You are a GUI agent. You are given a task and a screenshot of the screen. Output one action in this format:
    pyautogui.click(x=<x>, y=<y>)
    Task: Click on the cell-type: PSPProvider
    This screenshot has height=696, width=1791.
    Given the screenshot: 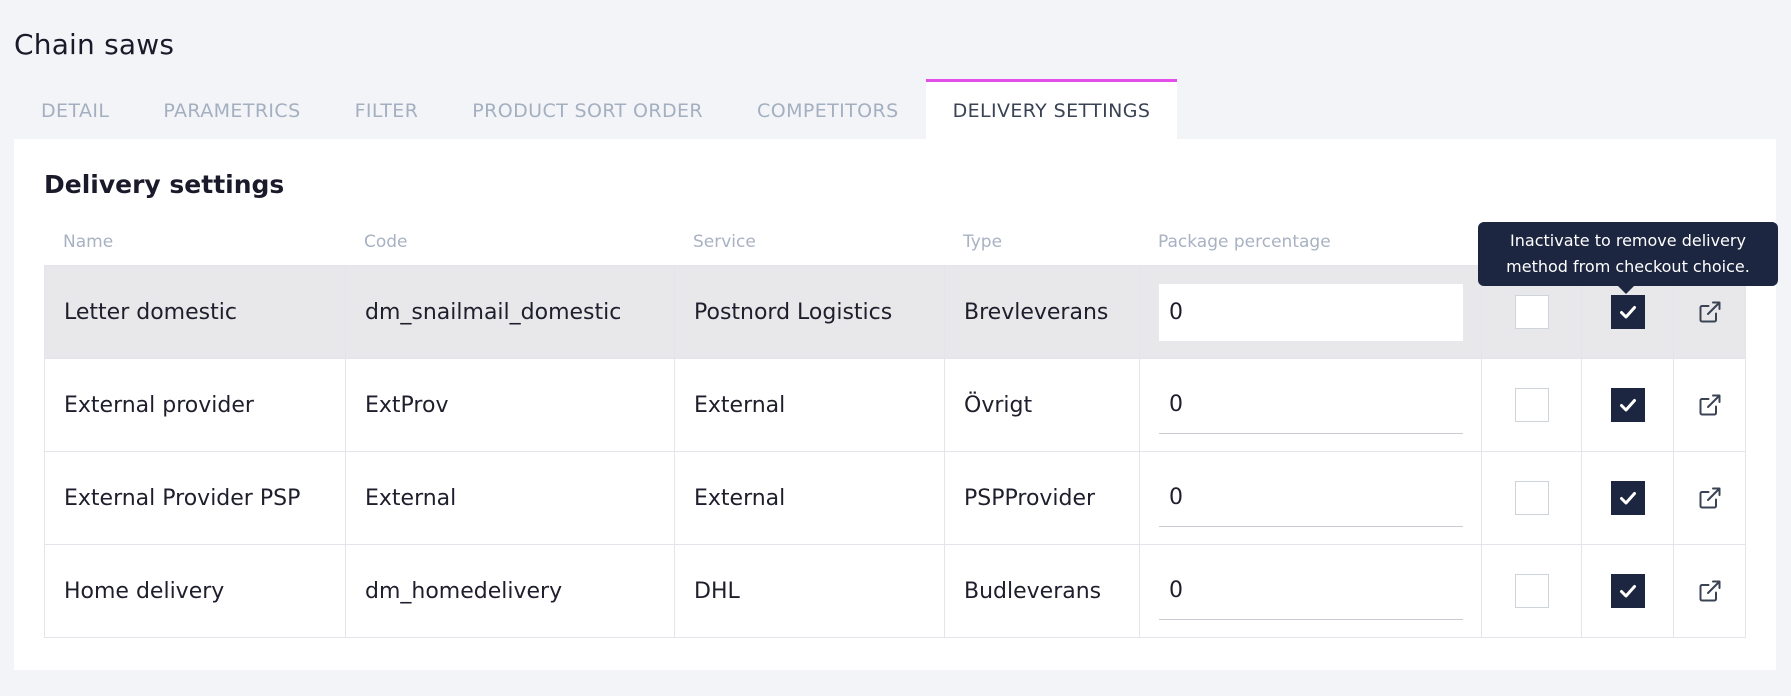 What is the action you would take?
    pyautogui.click(x=1042, y=498)
    